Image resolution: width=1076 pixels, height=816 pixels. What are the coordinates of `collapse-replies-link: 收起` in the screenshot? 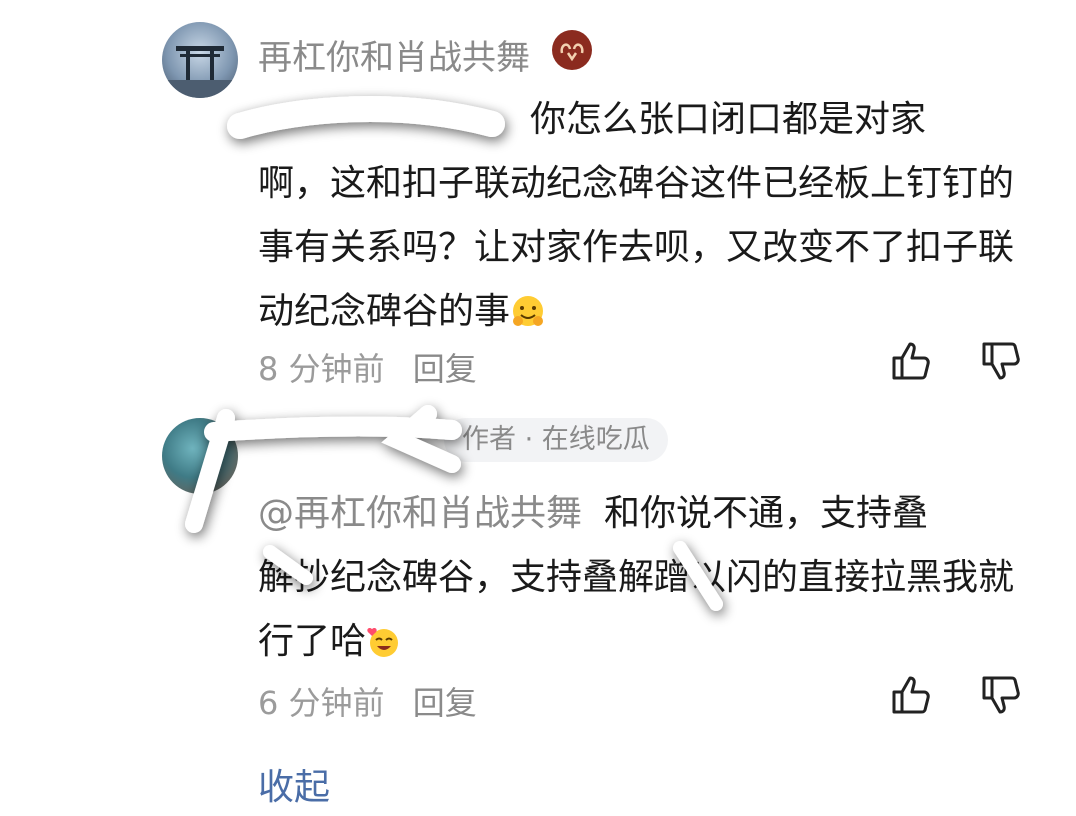 It's located at (294, 784).